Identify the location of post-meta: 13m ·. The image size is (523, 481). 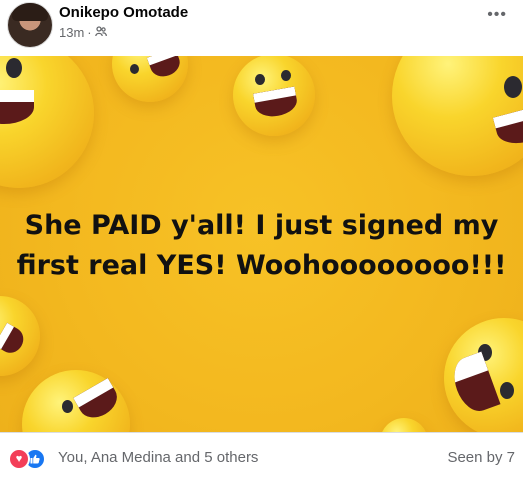
(83, 32).